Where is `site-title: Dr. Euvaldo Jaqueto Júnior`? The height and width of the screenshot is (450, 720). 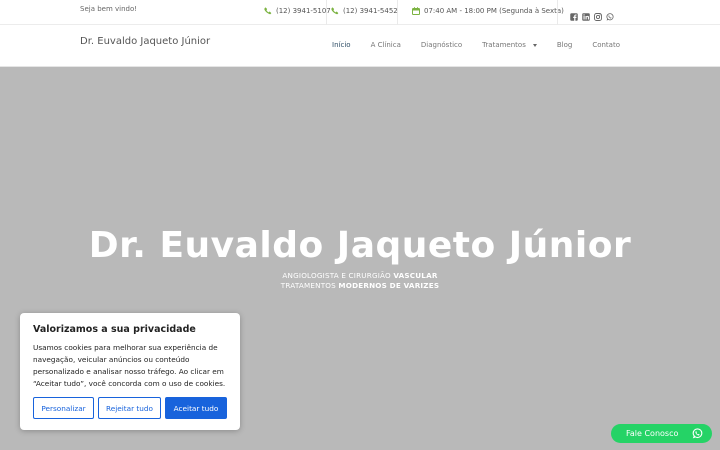 site-title: Dr. Euvaldo Jaqueto Júnior is located at coordinates (145, 41).